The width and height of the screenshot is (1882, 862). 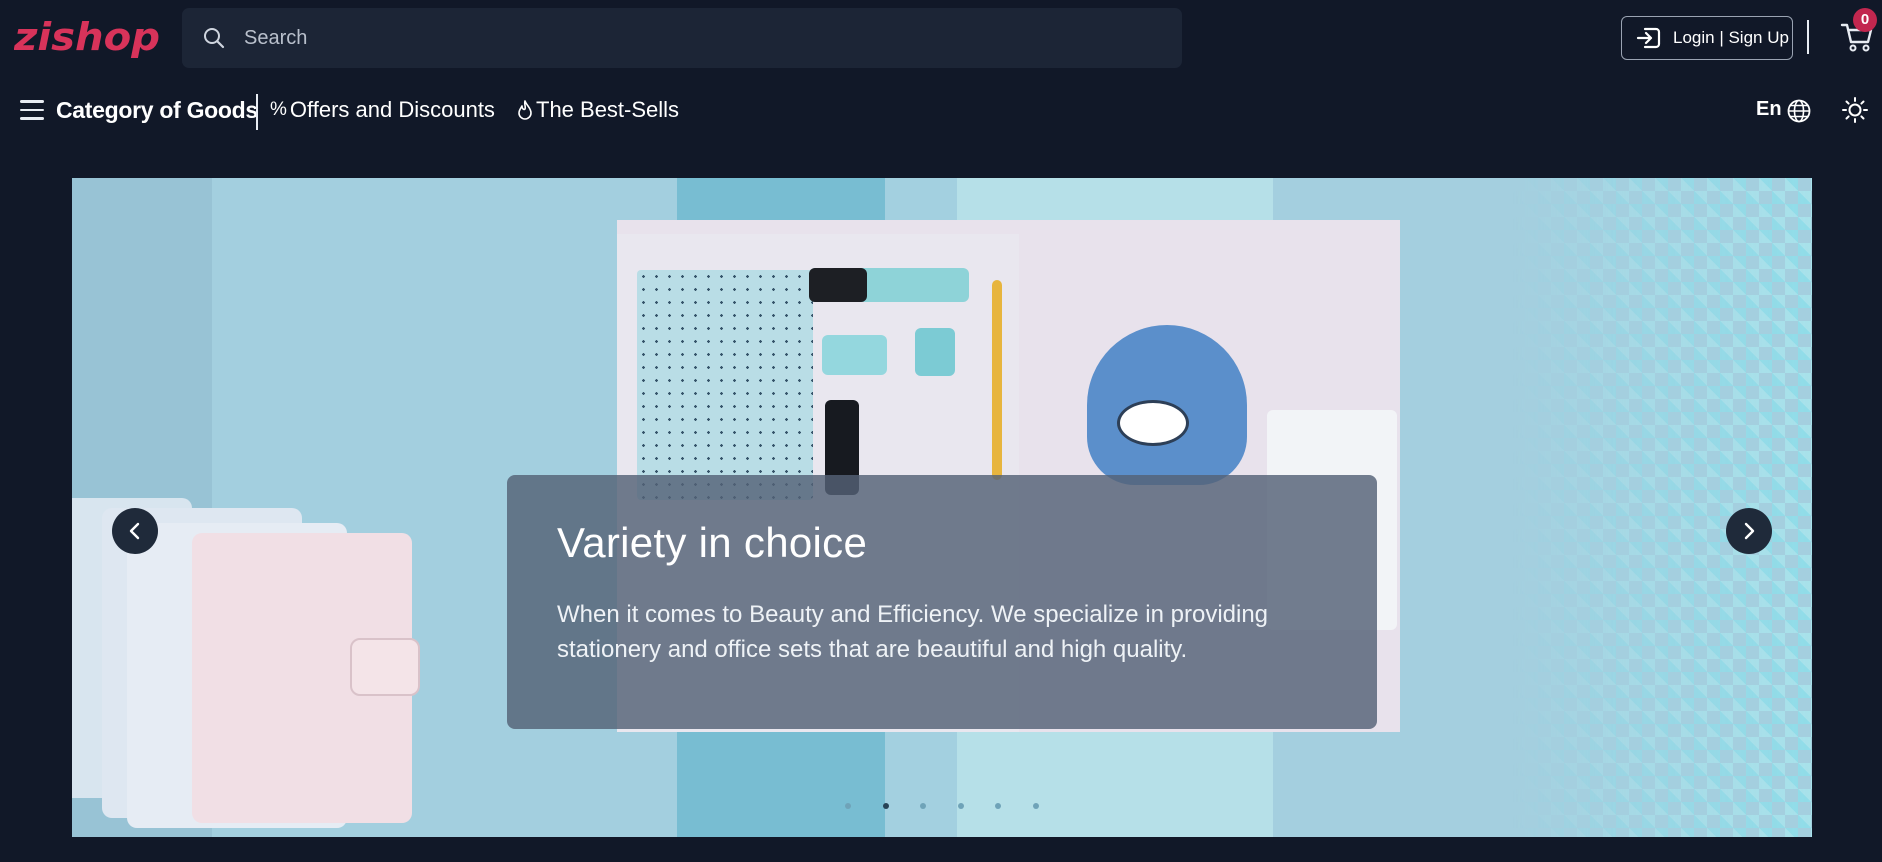 I want to click on dotted-notebook-image, so click(x=725, y=385).